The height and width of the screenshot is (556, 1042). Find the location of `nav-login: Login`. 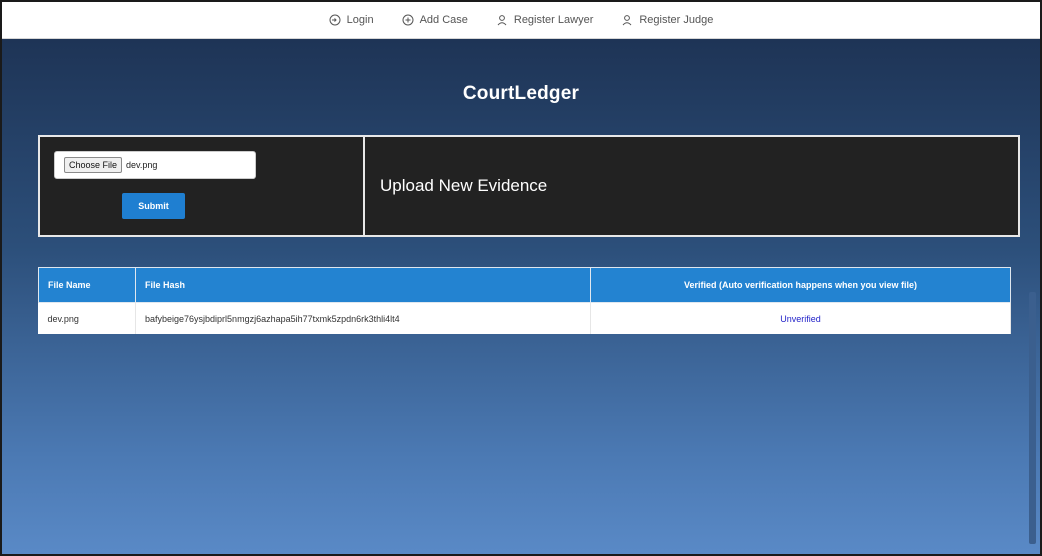

nav-login: Login is located at coordinates (351, 20).